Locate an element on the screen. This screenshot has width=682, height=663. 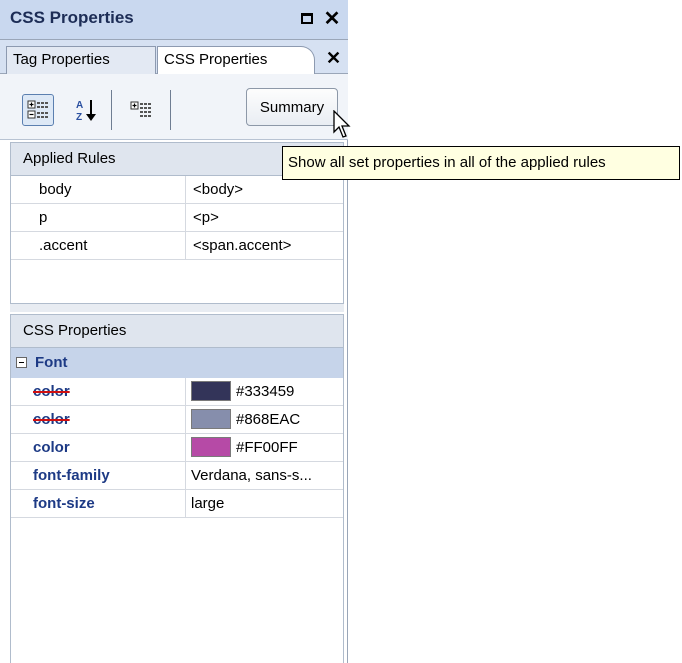
property-row: color #FF00FF is located at coordinates (177, 448).